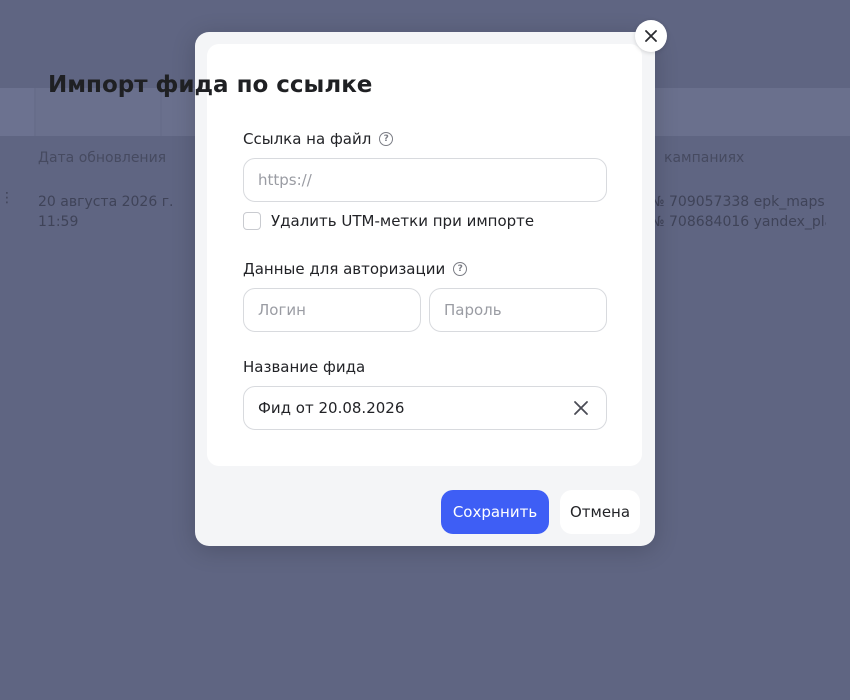 This screenshot has width=850, height=700. Describe the element at coordinates (518, 310) in the screenshot. I see `password-input` at that location.